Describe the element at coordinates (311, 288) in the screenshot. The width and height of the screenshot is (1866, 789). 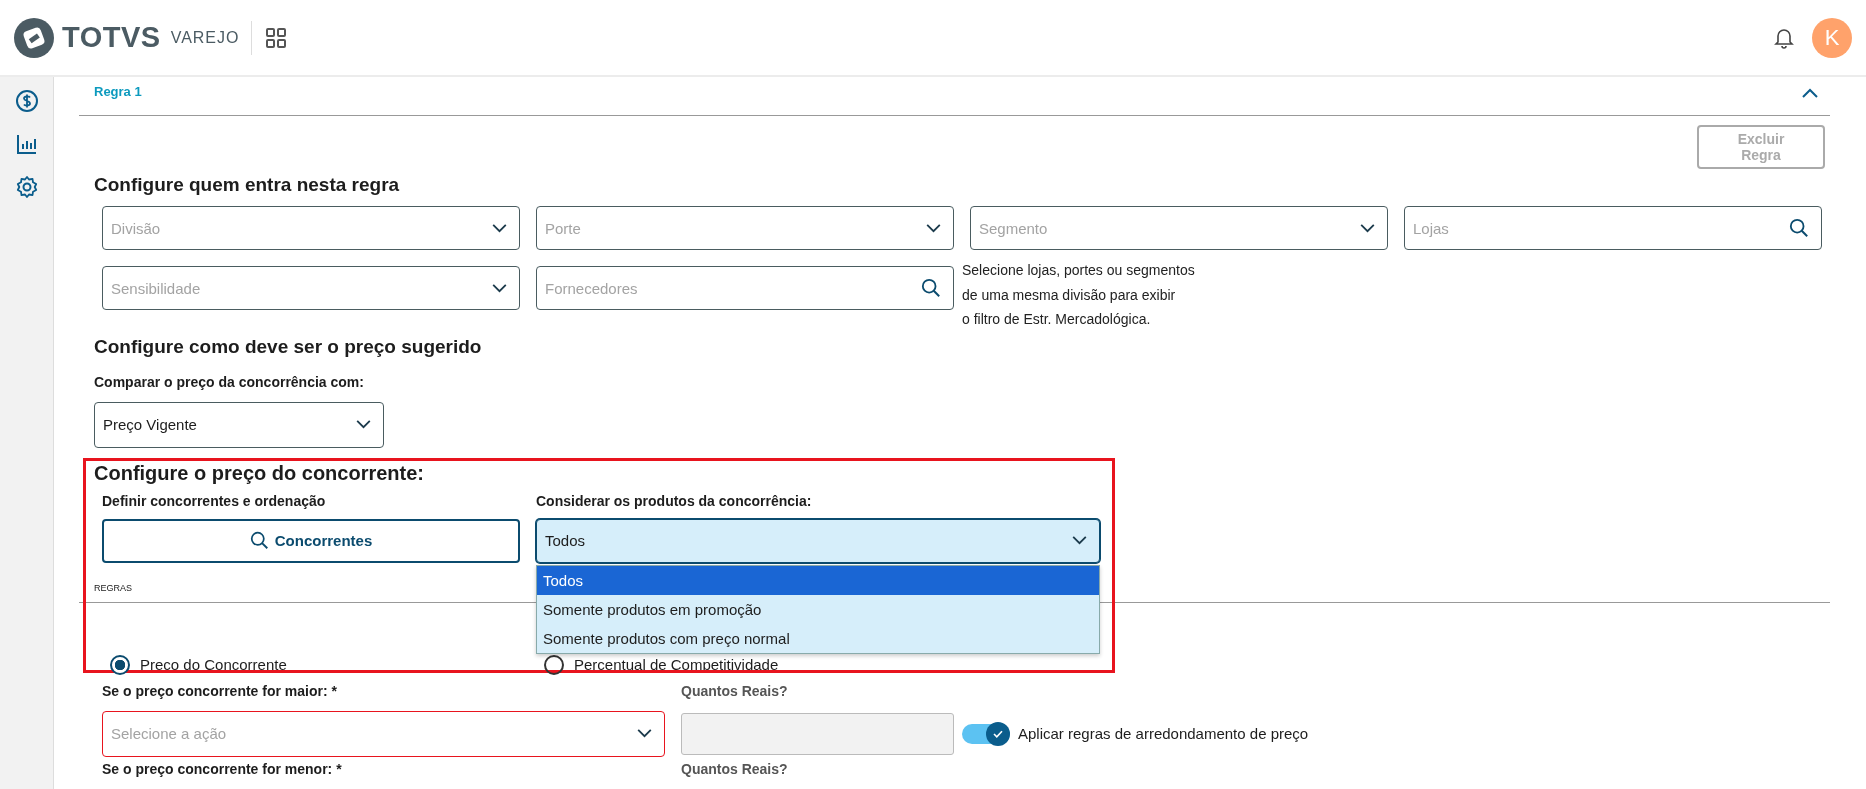
I see `select-field: Sensibilidade` at that location.